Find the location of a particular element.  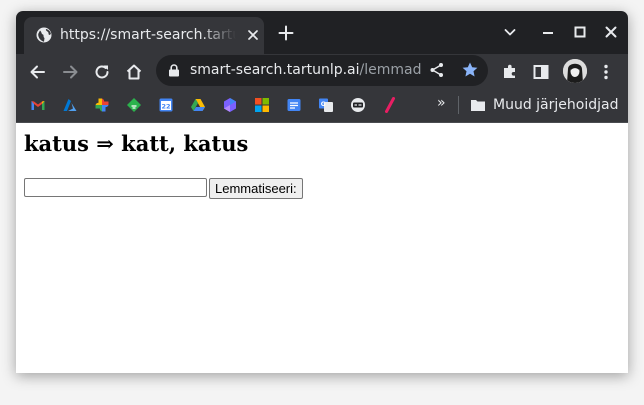

profile-avatar is located at coordinates (575, 71).